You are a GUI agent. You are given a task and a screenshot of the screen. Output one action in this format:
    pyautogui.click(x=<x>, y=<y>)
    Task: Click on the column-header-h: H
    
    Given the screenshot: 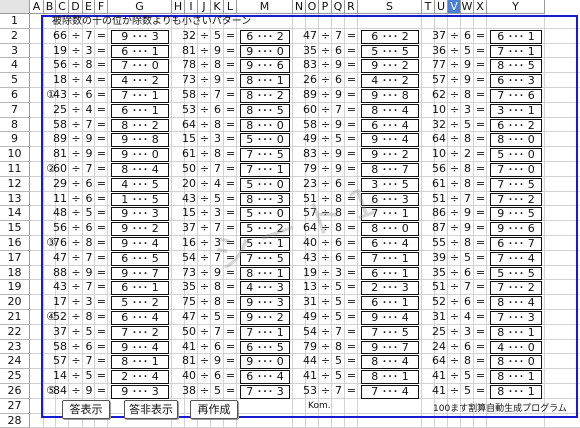 What is the action you would take?
    pyautogui.click(x=178, y=7)
    